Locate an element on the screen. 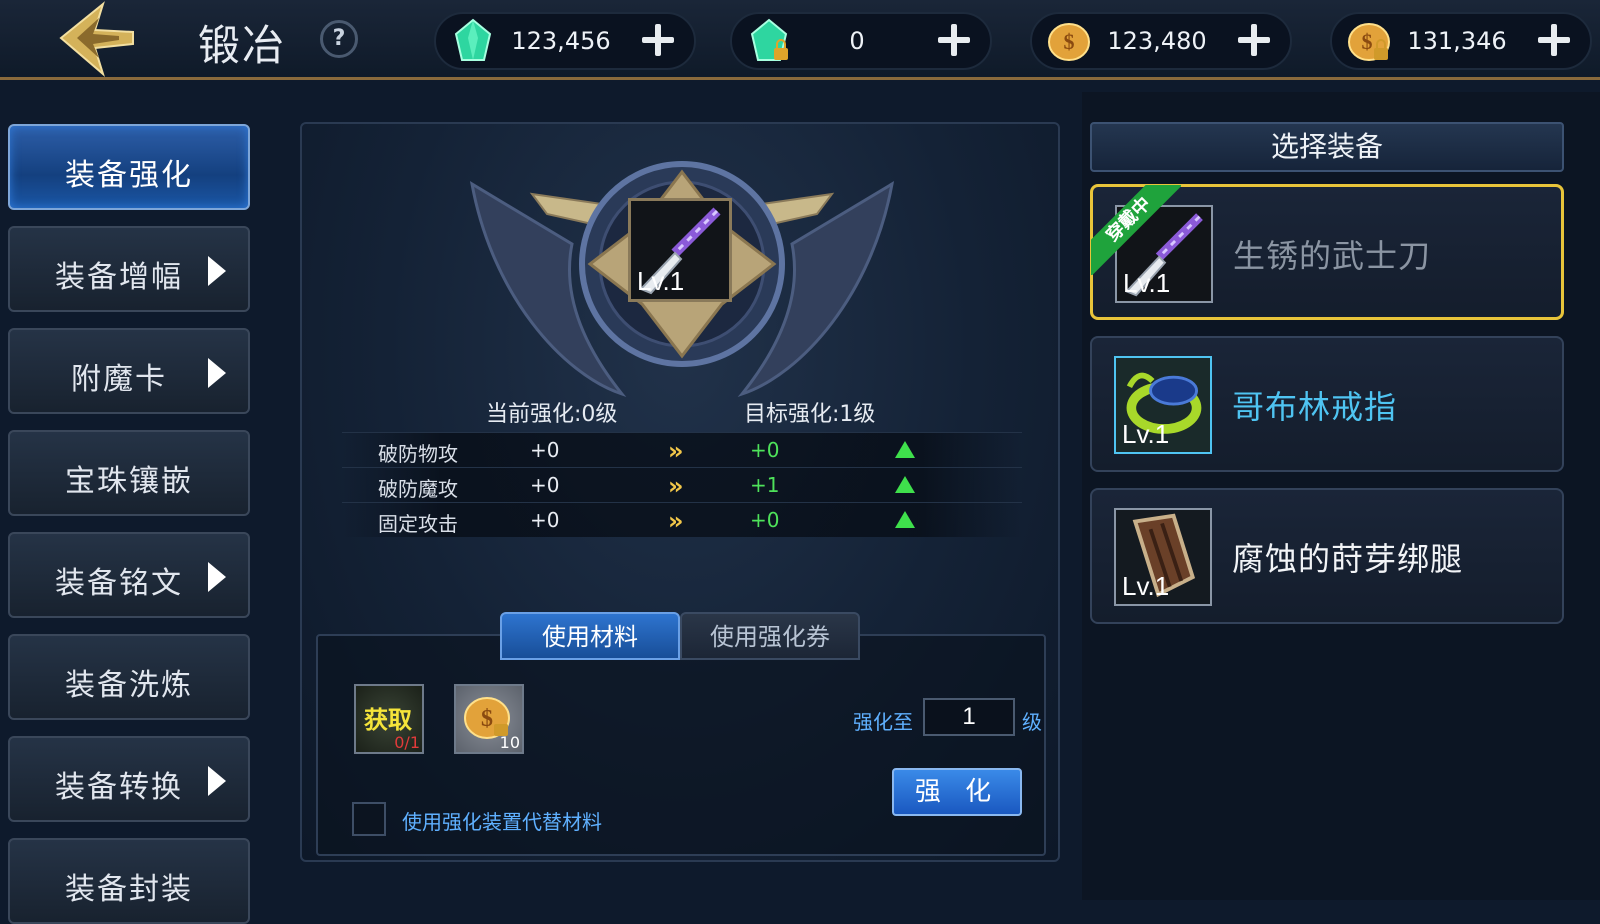 Image resolution: width=1600 pixels, height=924 pixels. sidebar-item-label: 装备转换 is located at coordinates (119, 787).